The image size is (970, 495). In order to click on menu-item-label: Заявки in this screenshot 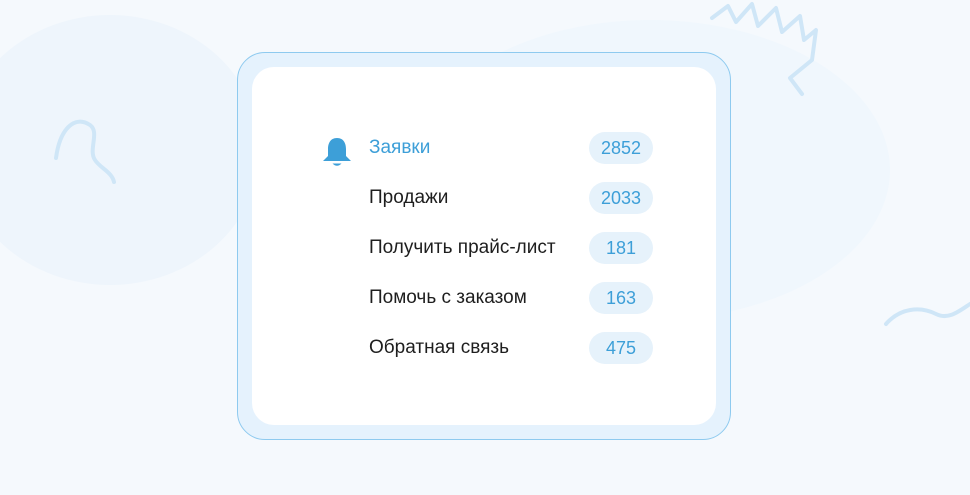, I will do `click(400, 147)`.